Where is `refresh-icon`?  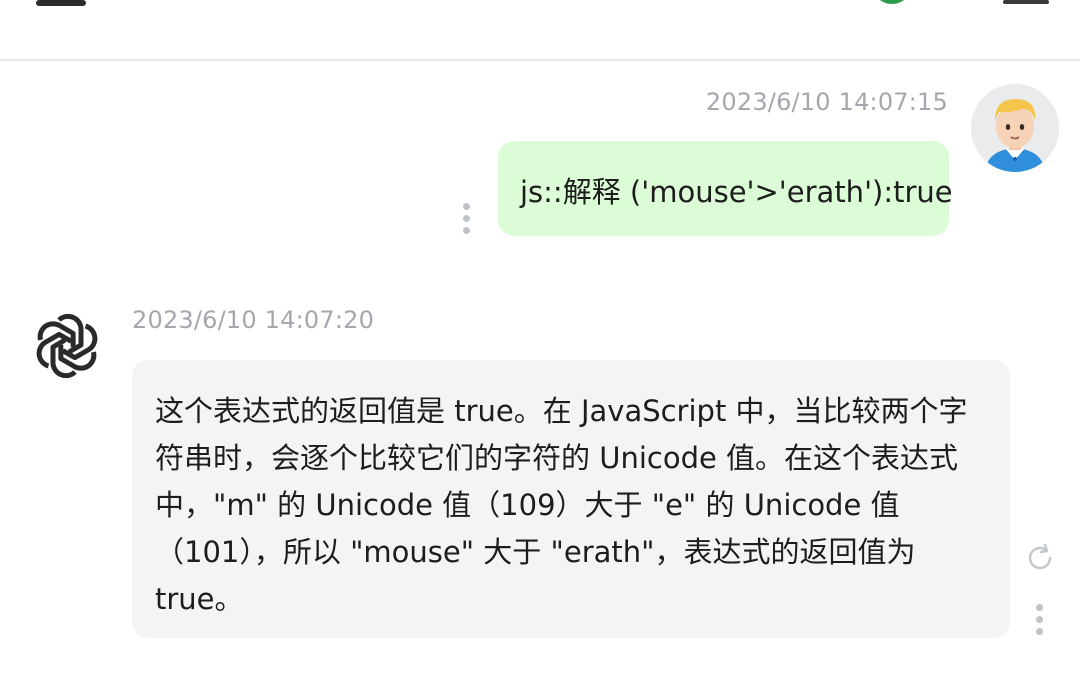 refresh-icon is located at coordinates (1040, 558).